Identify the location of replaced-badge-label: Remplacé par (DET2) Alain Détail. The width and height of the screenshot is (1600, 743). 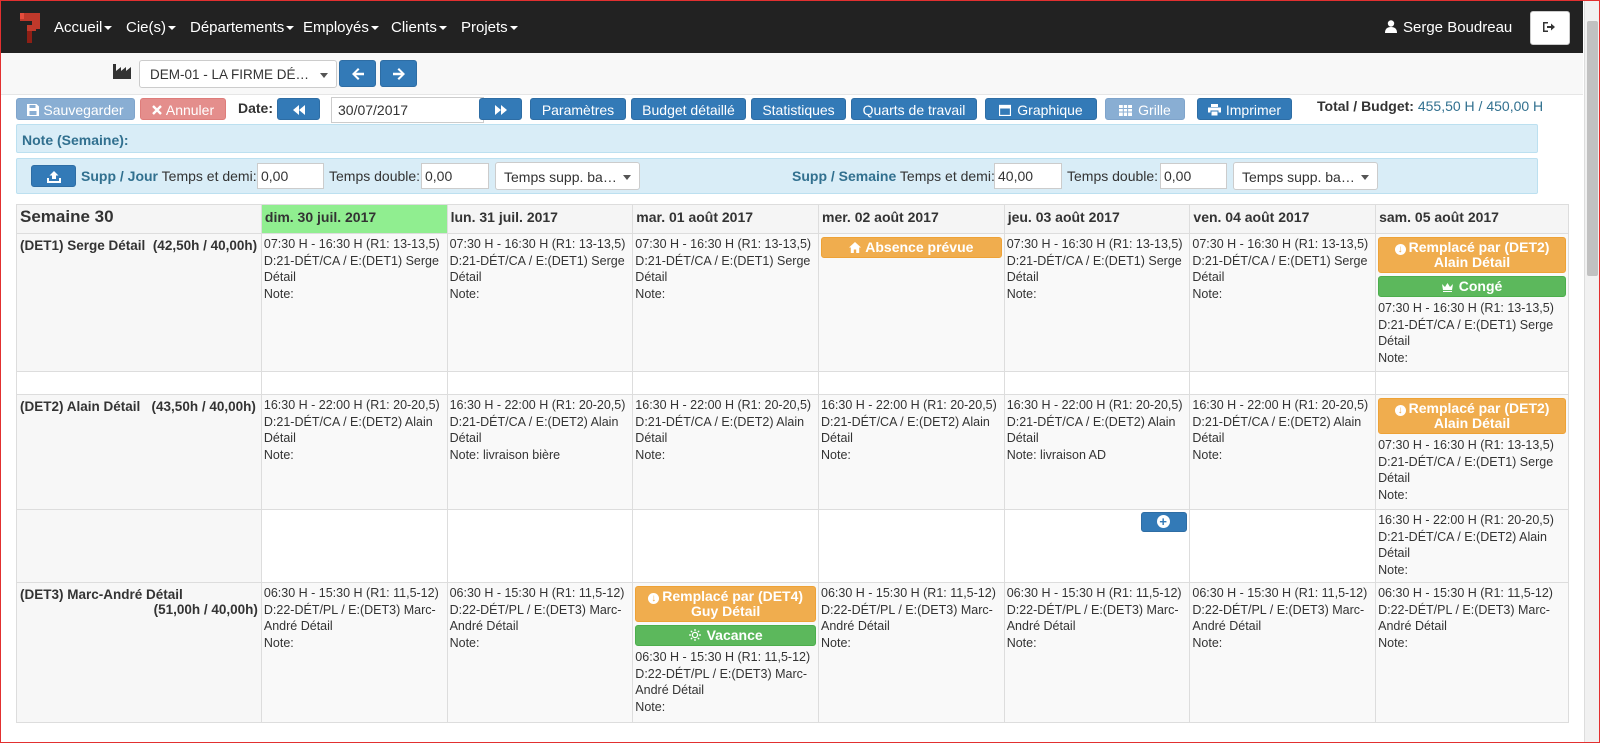
(1479, 254).